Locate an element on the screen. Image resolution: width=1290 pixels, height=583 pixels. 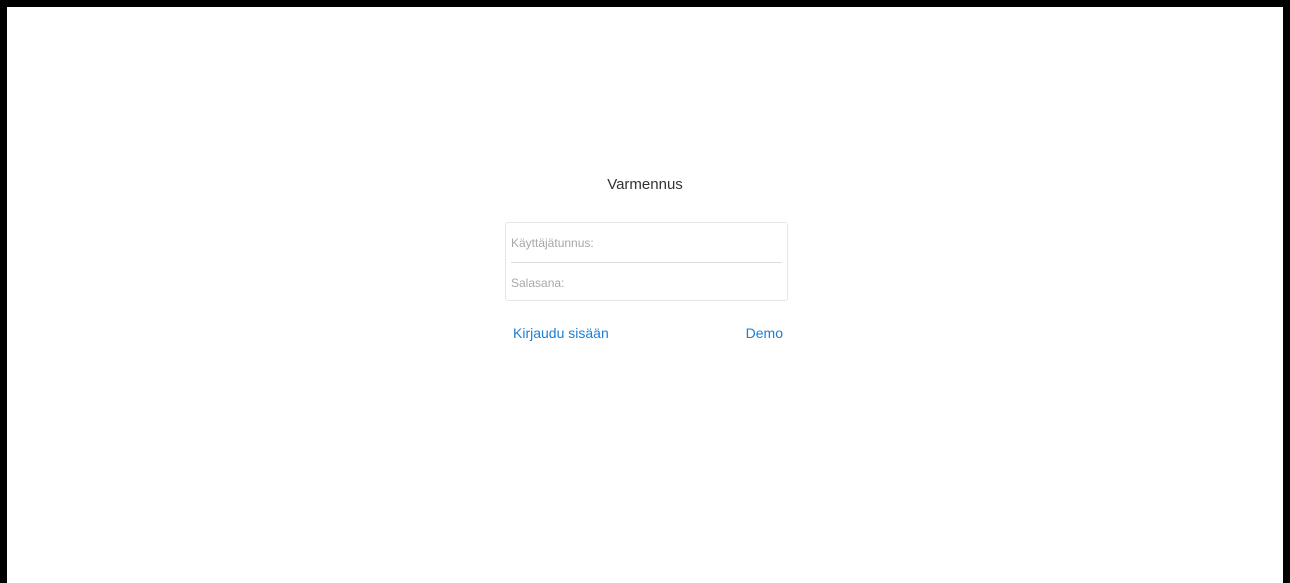
form-actions: Kirjaudu sisään Demo is located at coordinates (648, 333).